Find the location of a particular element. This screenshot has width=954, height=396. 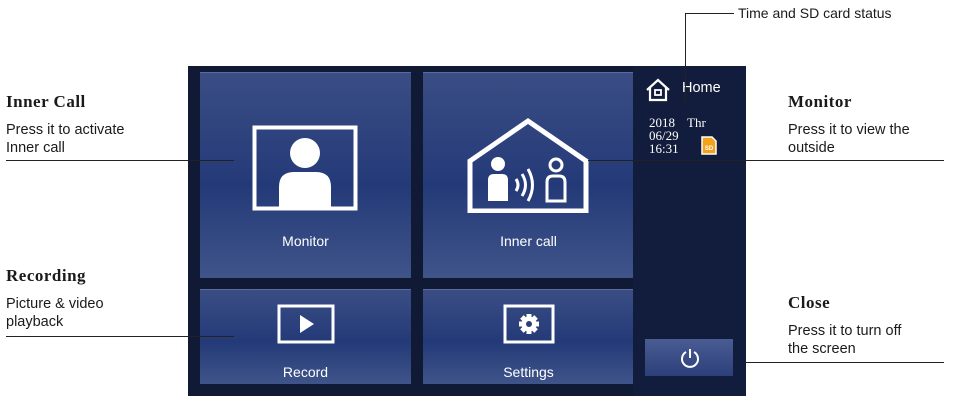

monitor-annotation-line1: Press it to view the is located at coordinates (849, 130).